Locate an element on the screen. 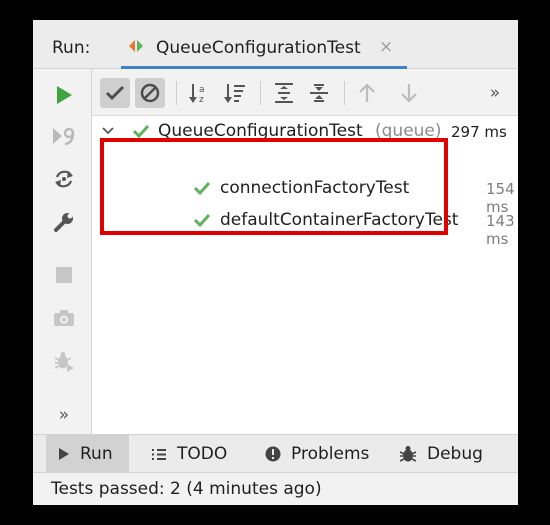 The image size is (550, 525). tool-window-bar: Run TODO Problems Debug is located at coordinates (275, 453).